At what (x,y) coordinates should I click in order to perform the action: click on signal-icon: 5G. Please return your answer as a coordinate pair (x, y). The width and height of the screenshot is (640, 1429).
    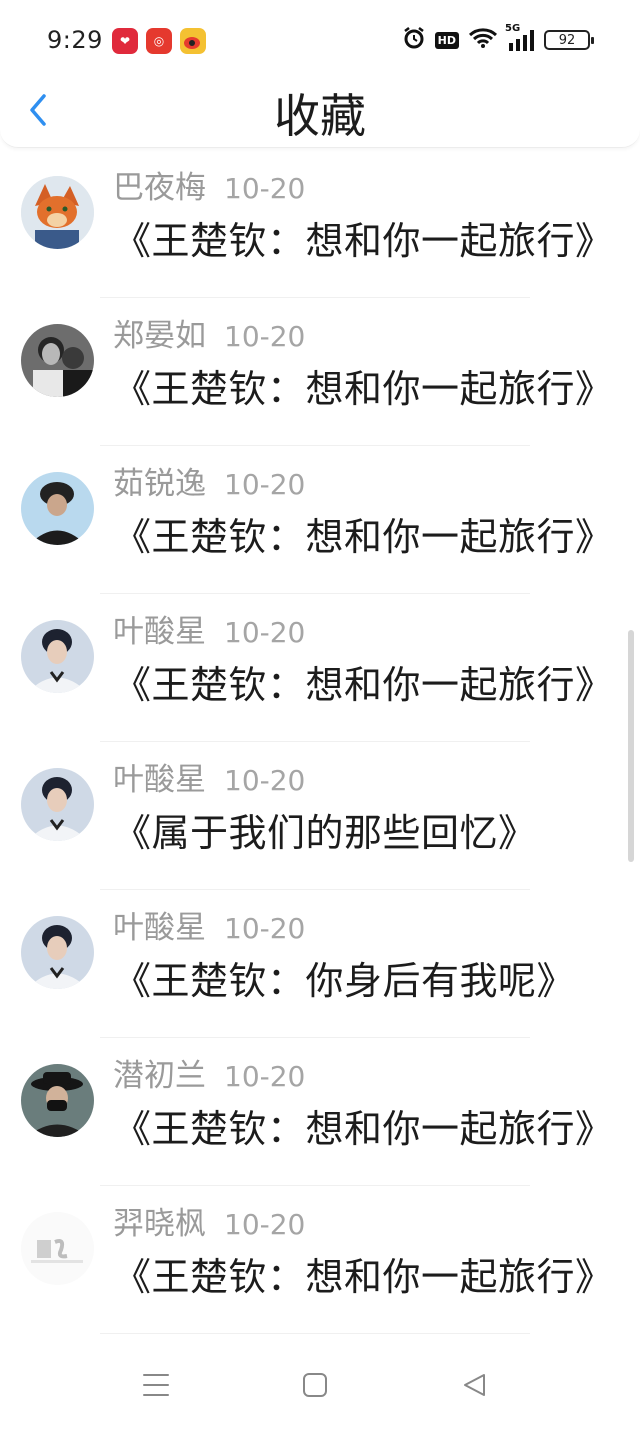
    Looking at the image, I should click on (520, 37).